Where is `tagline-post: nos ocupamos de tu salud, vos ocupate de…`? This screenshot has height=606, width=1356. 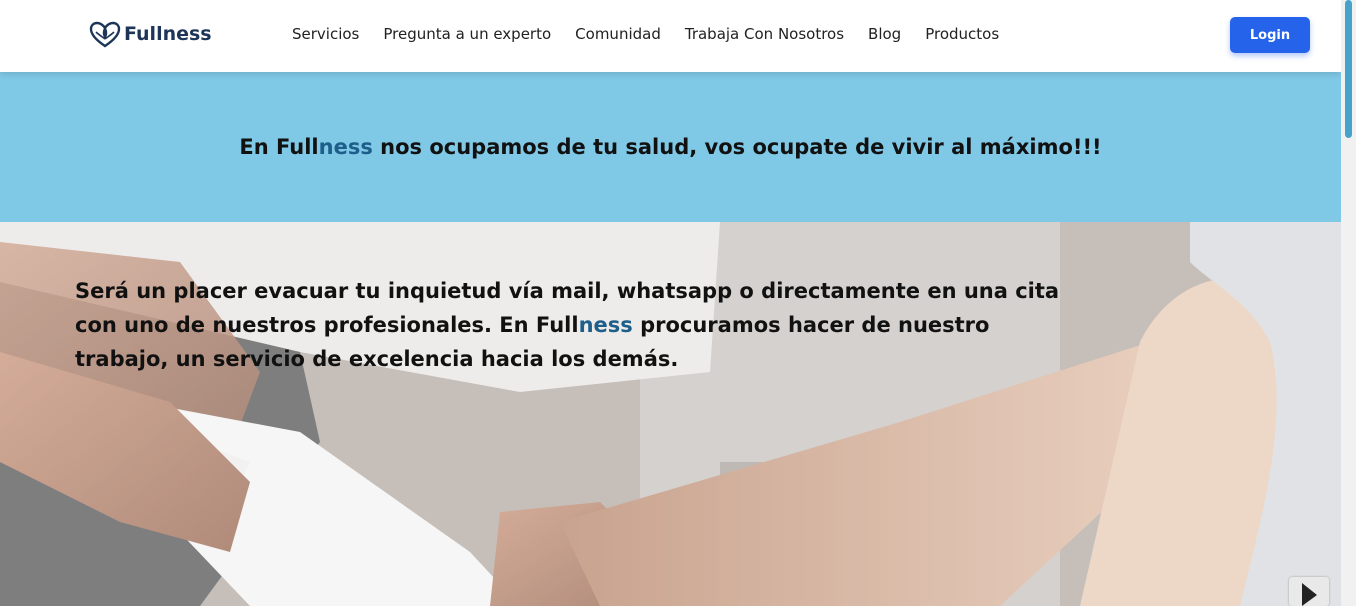
tagline-post: nos ocupamos de tu salud, vos ocupate de… is located at coordinates (737, 147).